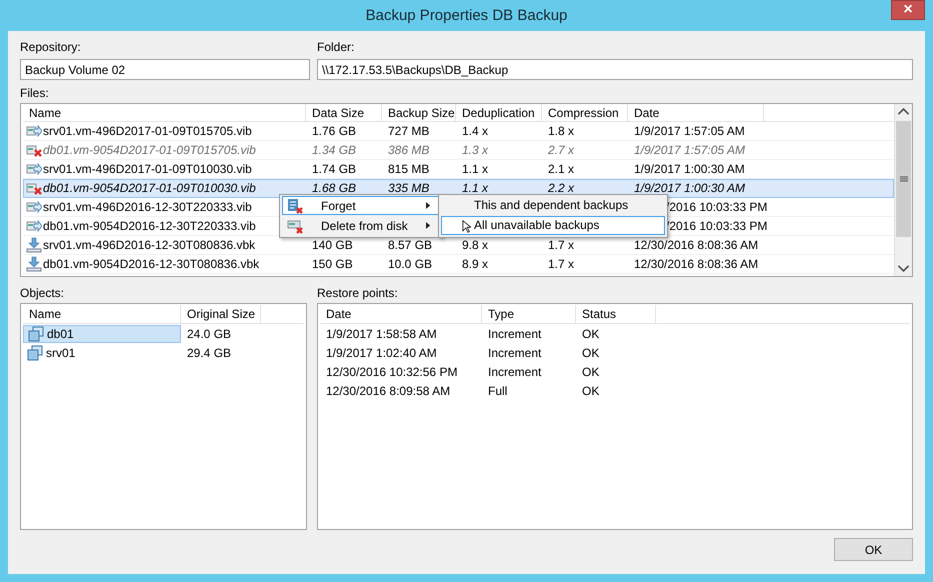 This screenshot has height=582, width=933. I want to click on table-cell: 1.4 x, so click(475, 131).